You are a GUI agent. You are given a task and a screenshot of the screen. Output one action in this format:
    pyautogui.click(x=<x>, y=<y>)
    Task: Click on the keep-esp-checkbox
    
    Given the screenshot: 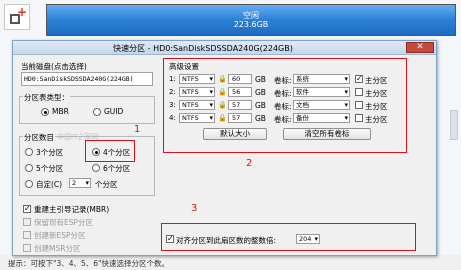 What is the action you would take?
    pyautogui.click(x=27, y=222)
    